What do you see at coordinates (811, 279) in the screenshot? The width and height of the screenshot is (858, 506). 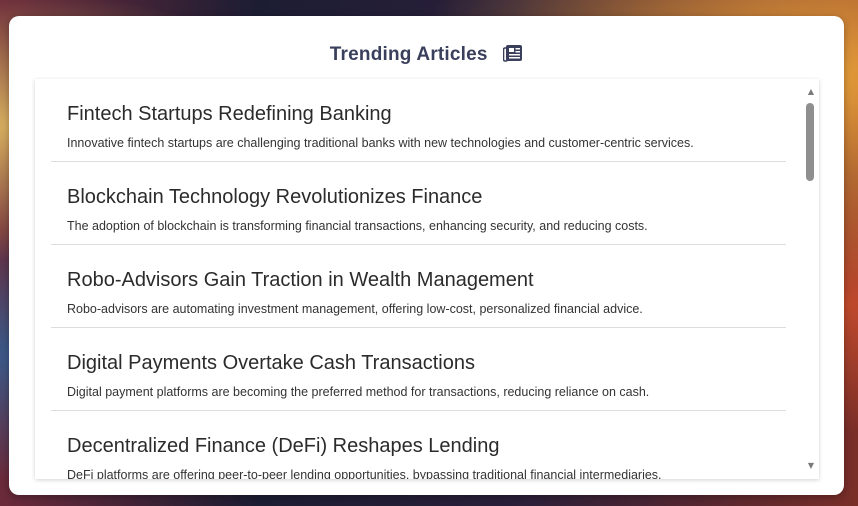 I see `vertical-scrollbar: ▲ ▼` at bounding box center [811, 279].